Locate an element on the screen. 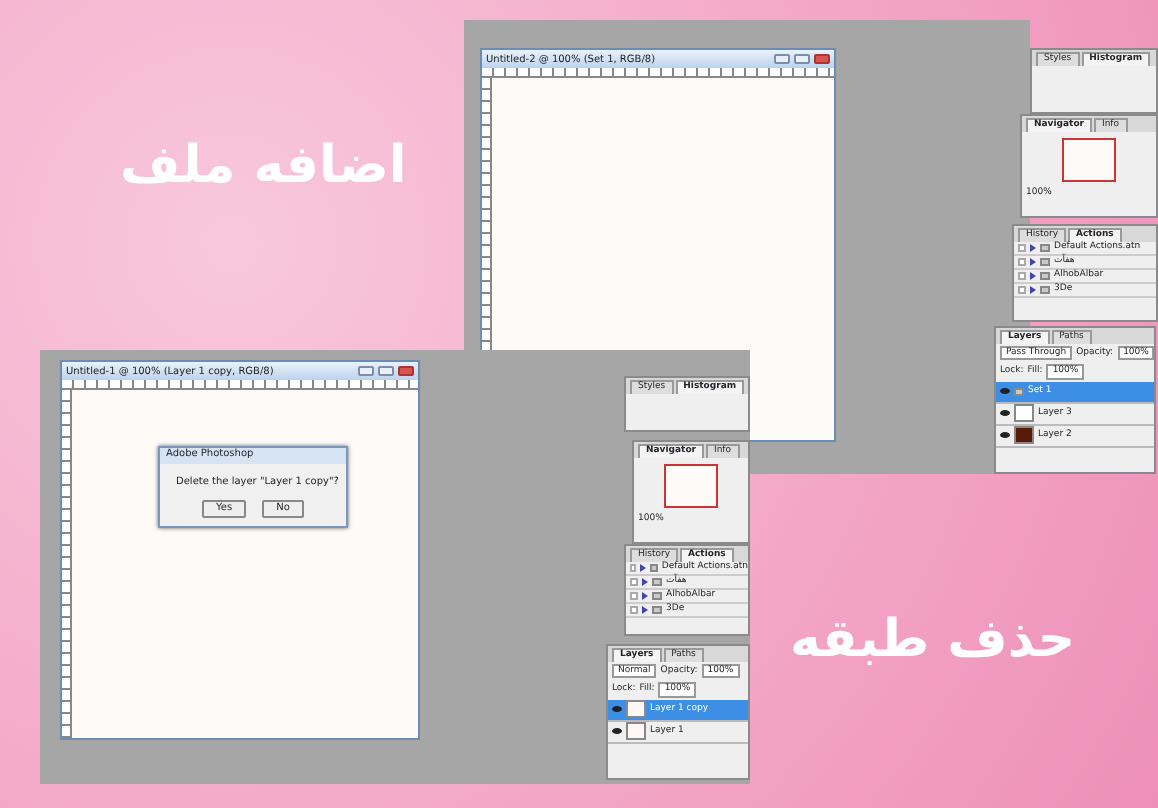 This screenshot has height=808, width=1158. caption: اضافه ملف is located at coordinates (263, 167).